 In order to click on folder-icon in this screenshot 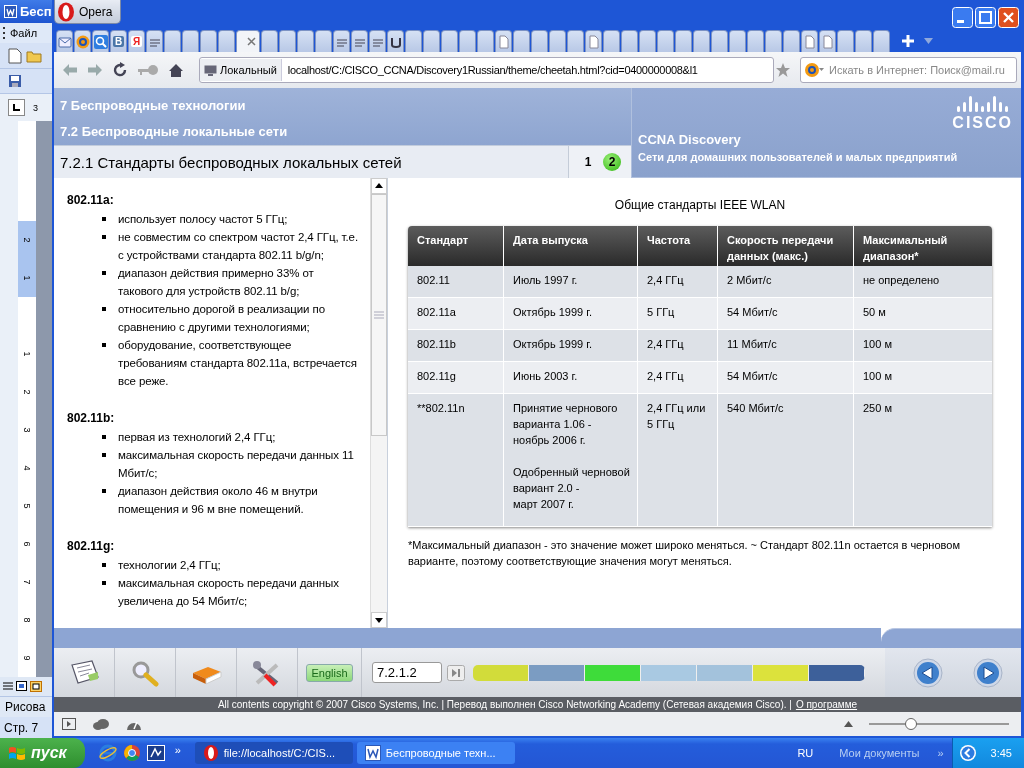, I will do `click(34, 55)`.